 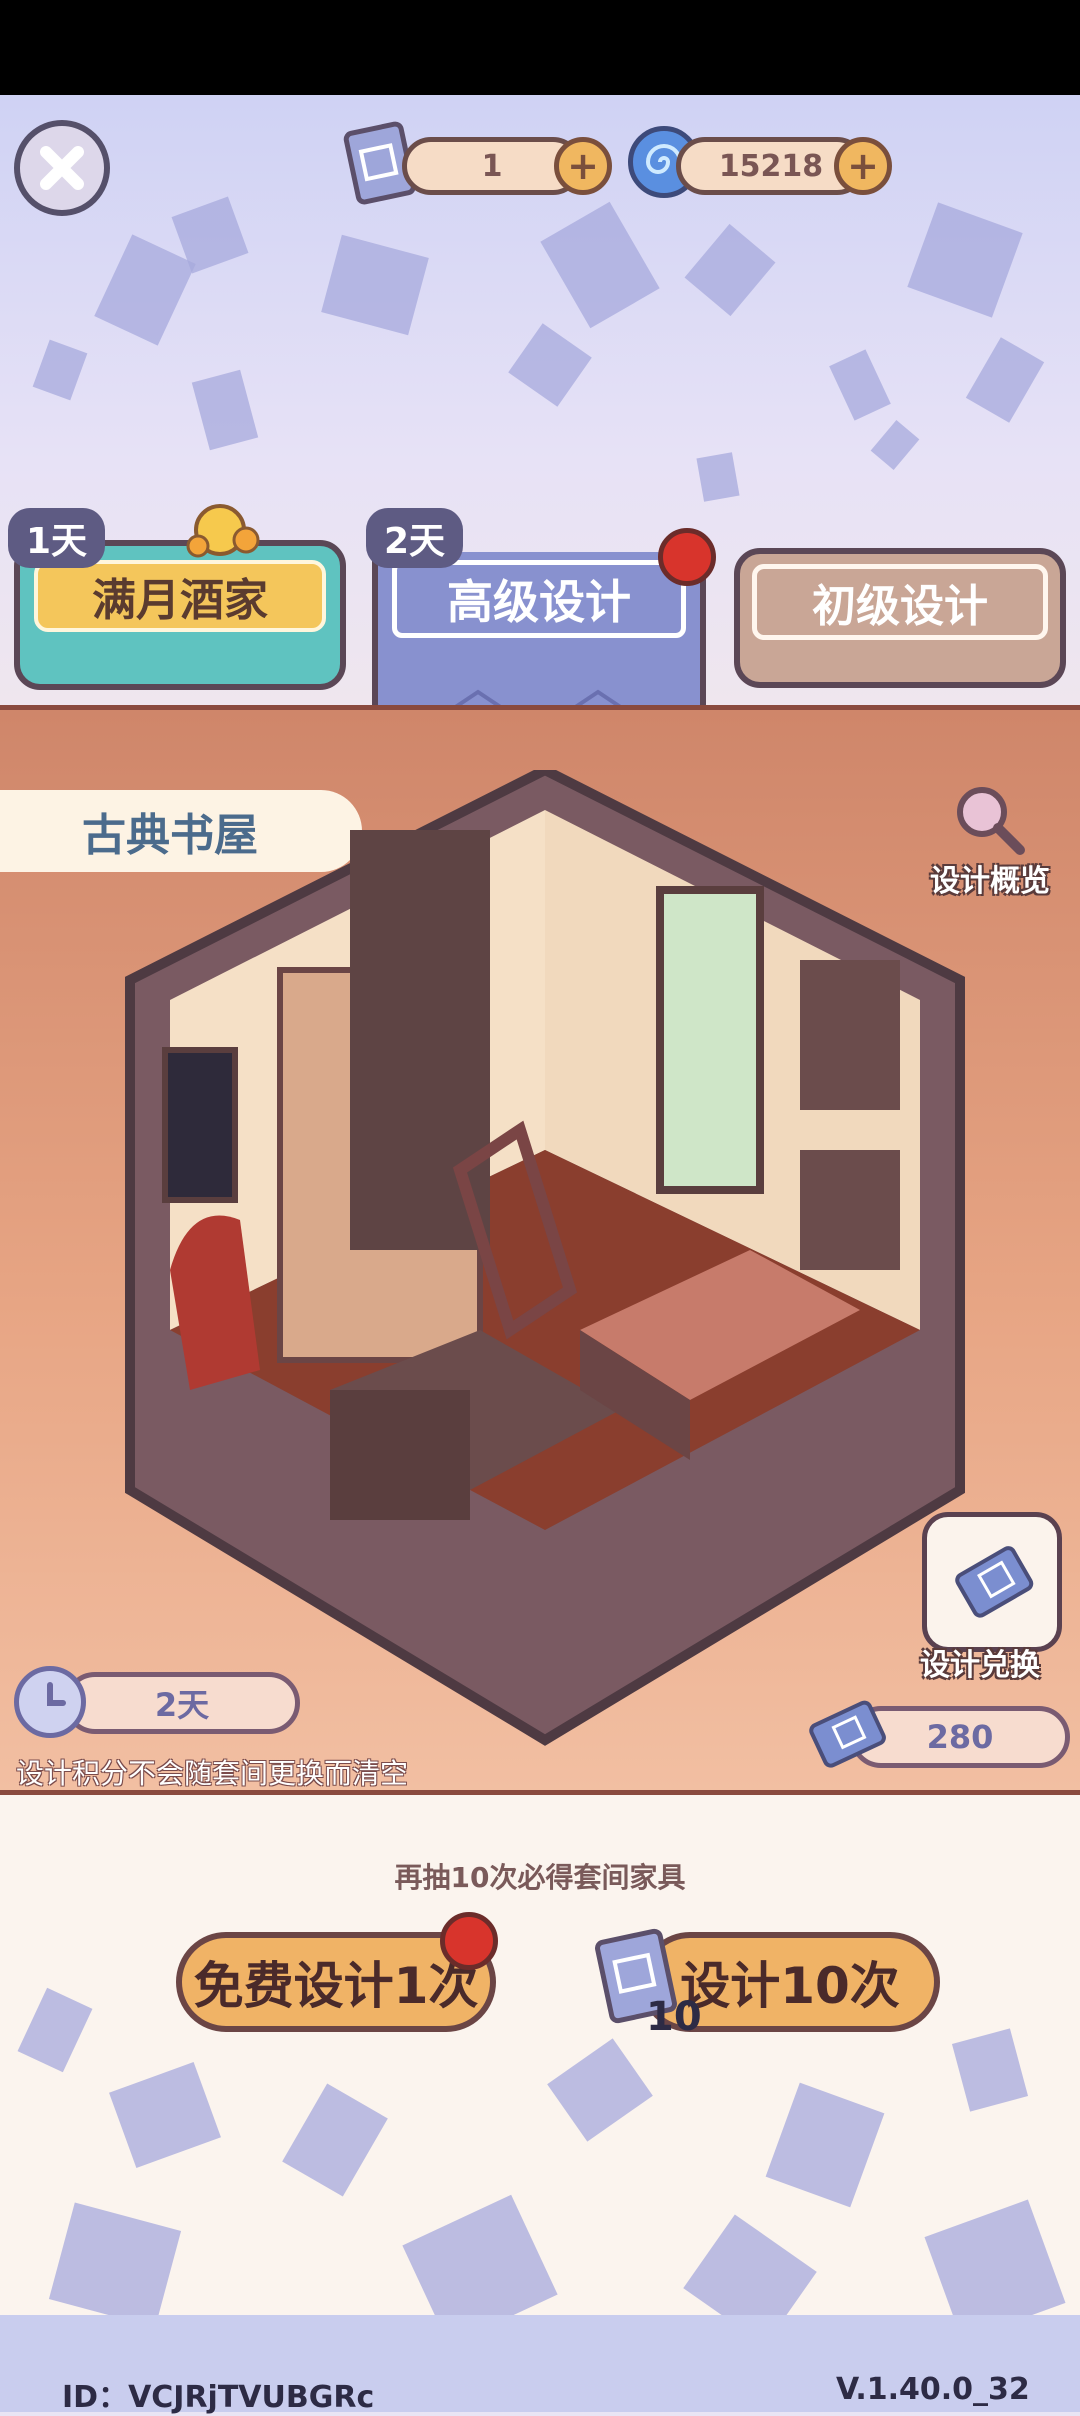 What do you see at coordinates (57, 538) in the screenshot?
I see `tab-moon-timer-badge: 1天` at bounding box center [57, 538].